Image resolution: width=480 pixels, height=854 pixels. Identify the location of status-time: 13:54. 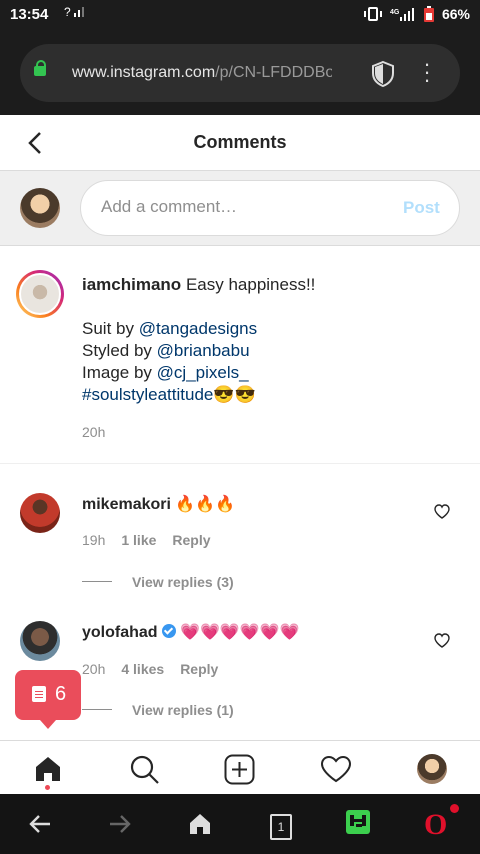
(29, 14).